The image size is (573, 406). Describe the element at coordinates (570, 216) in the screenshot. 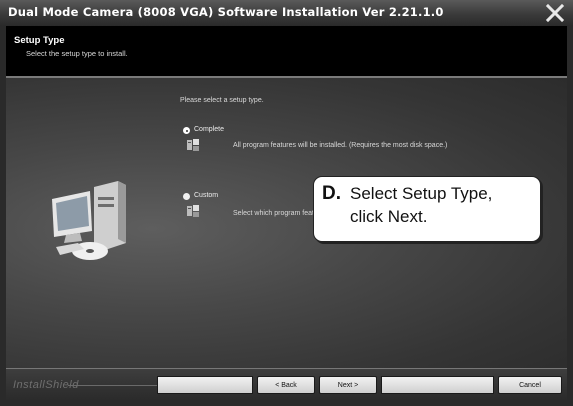

I see `window-border-right` at that location.